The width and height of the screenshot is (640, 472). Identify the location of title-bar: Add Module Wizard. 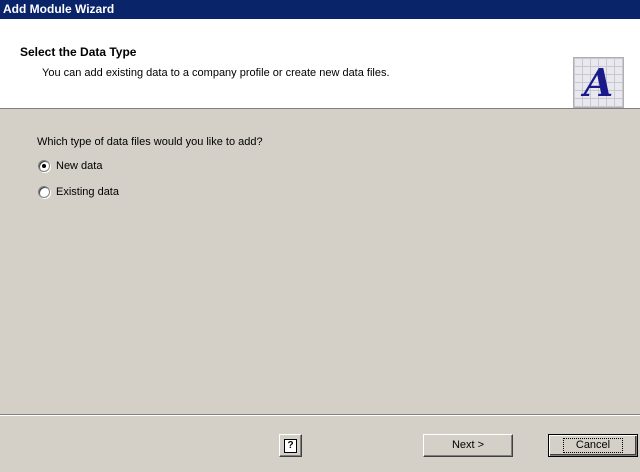
(320, 9).